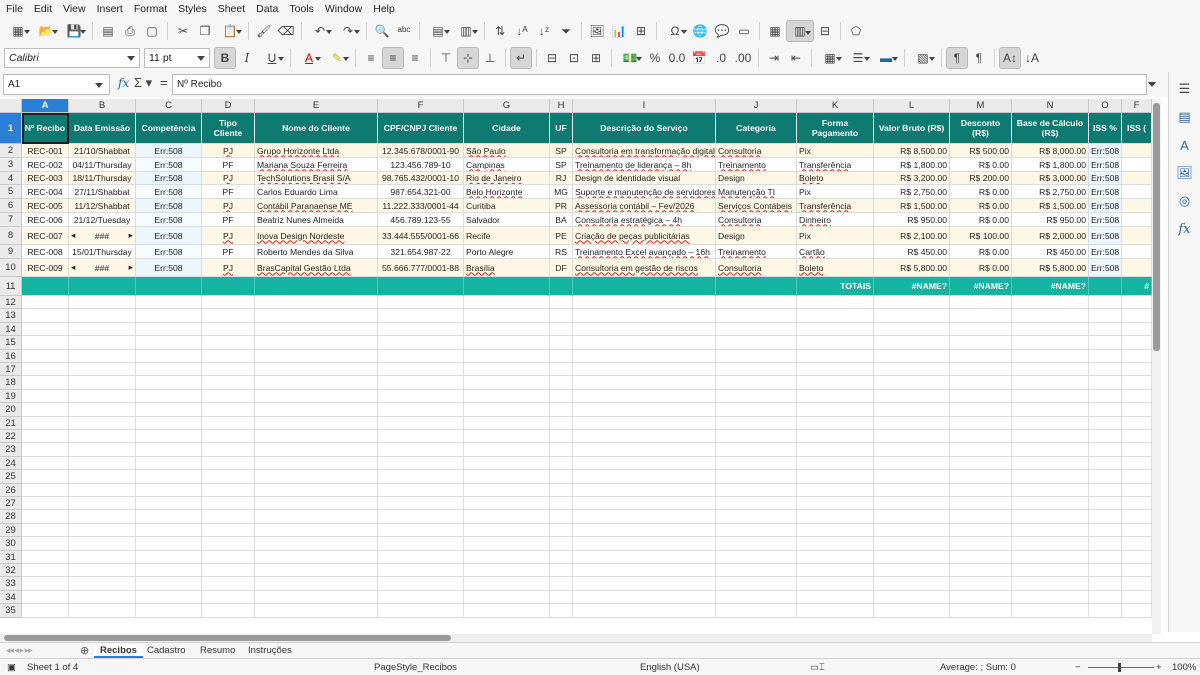 The image size is (1200, 675). Describe the element at coordinates (228, 128) in the screenshot. I see `header-cell: Tipo Cliente` at that location.